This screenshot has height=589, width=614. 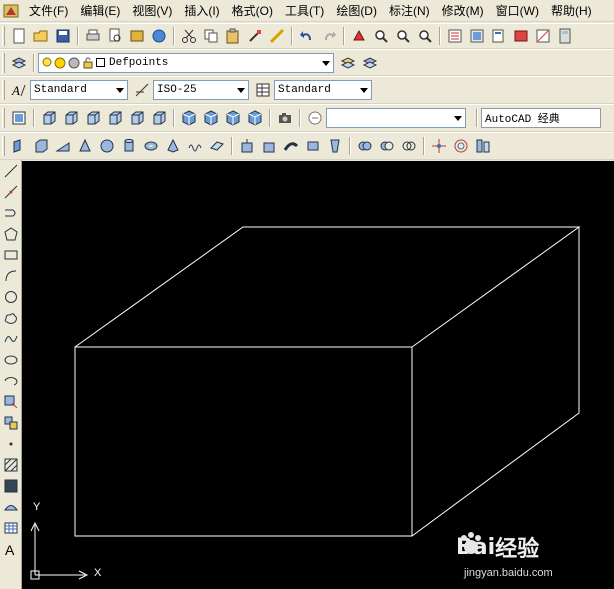 What do you see at coordinates (195, 146) in the screenshot?
I see `helix-icon` at bounding box center [195, 146].